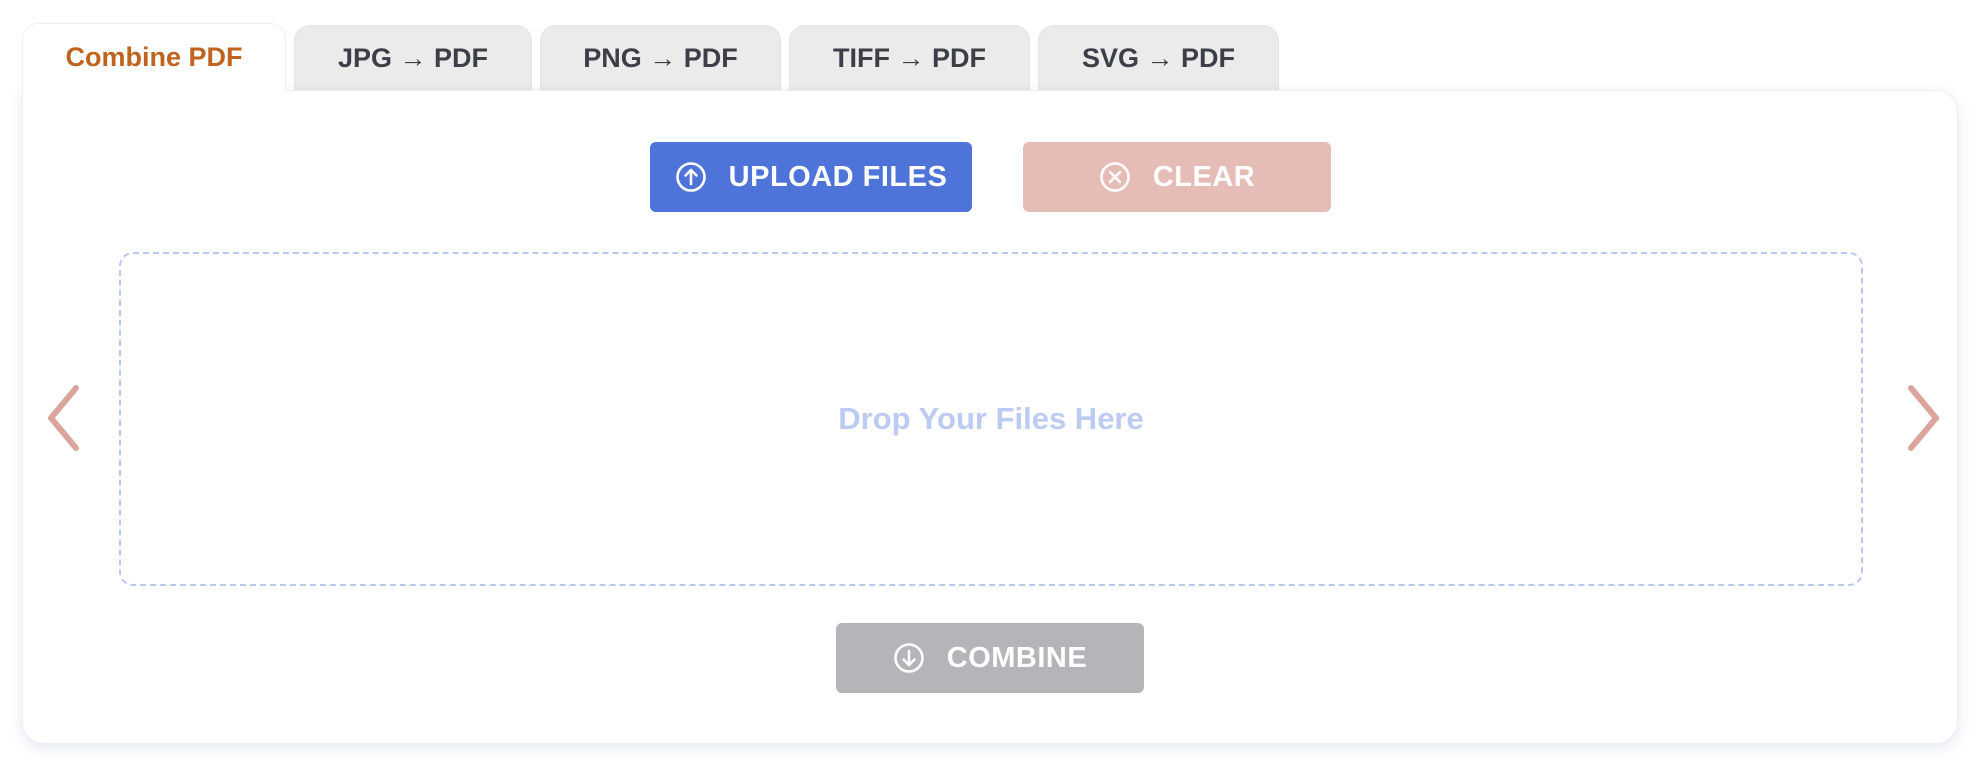  I want to click on tab-combine-pdf: Combine PDF, so click(154, 57).